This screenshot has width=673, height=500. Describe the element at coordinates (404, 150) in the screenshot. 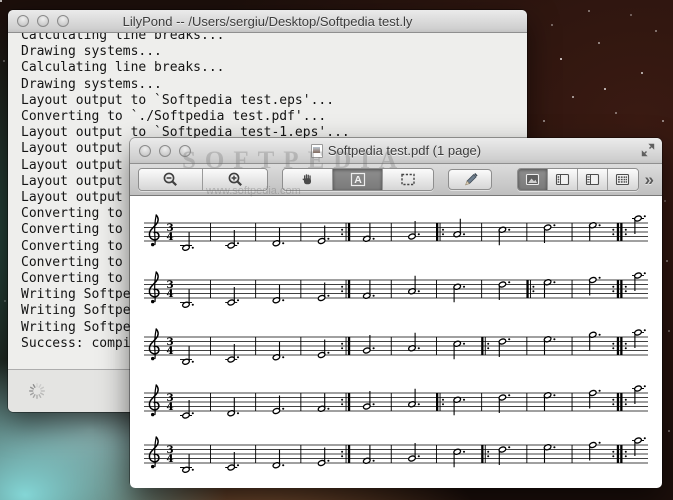

I see `preview-window-title: Softpedia test.pdf (1 page)` at that location.